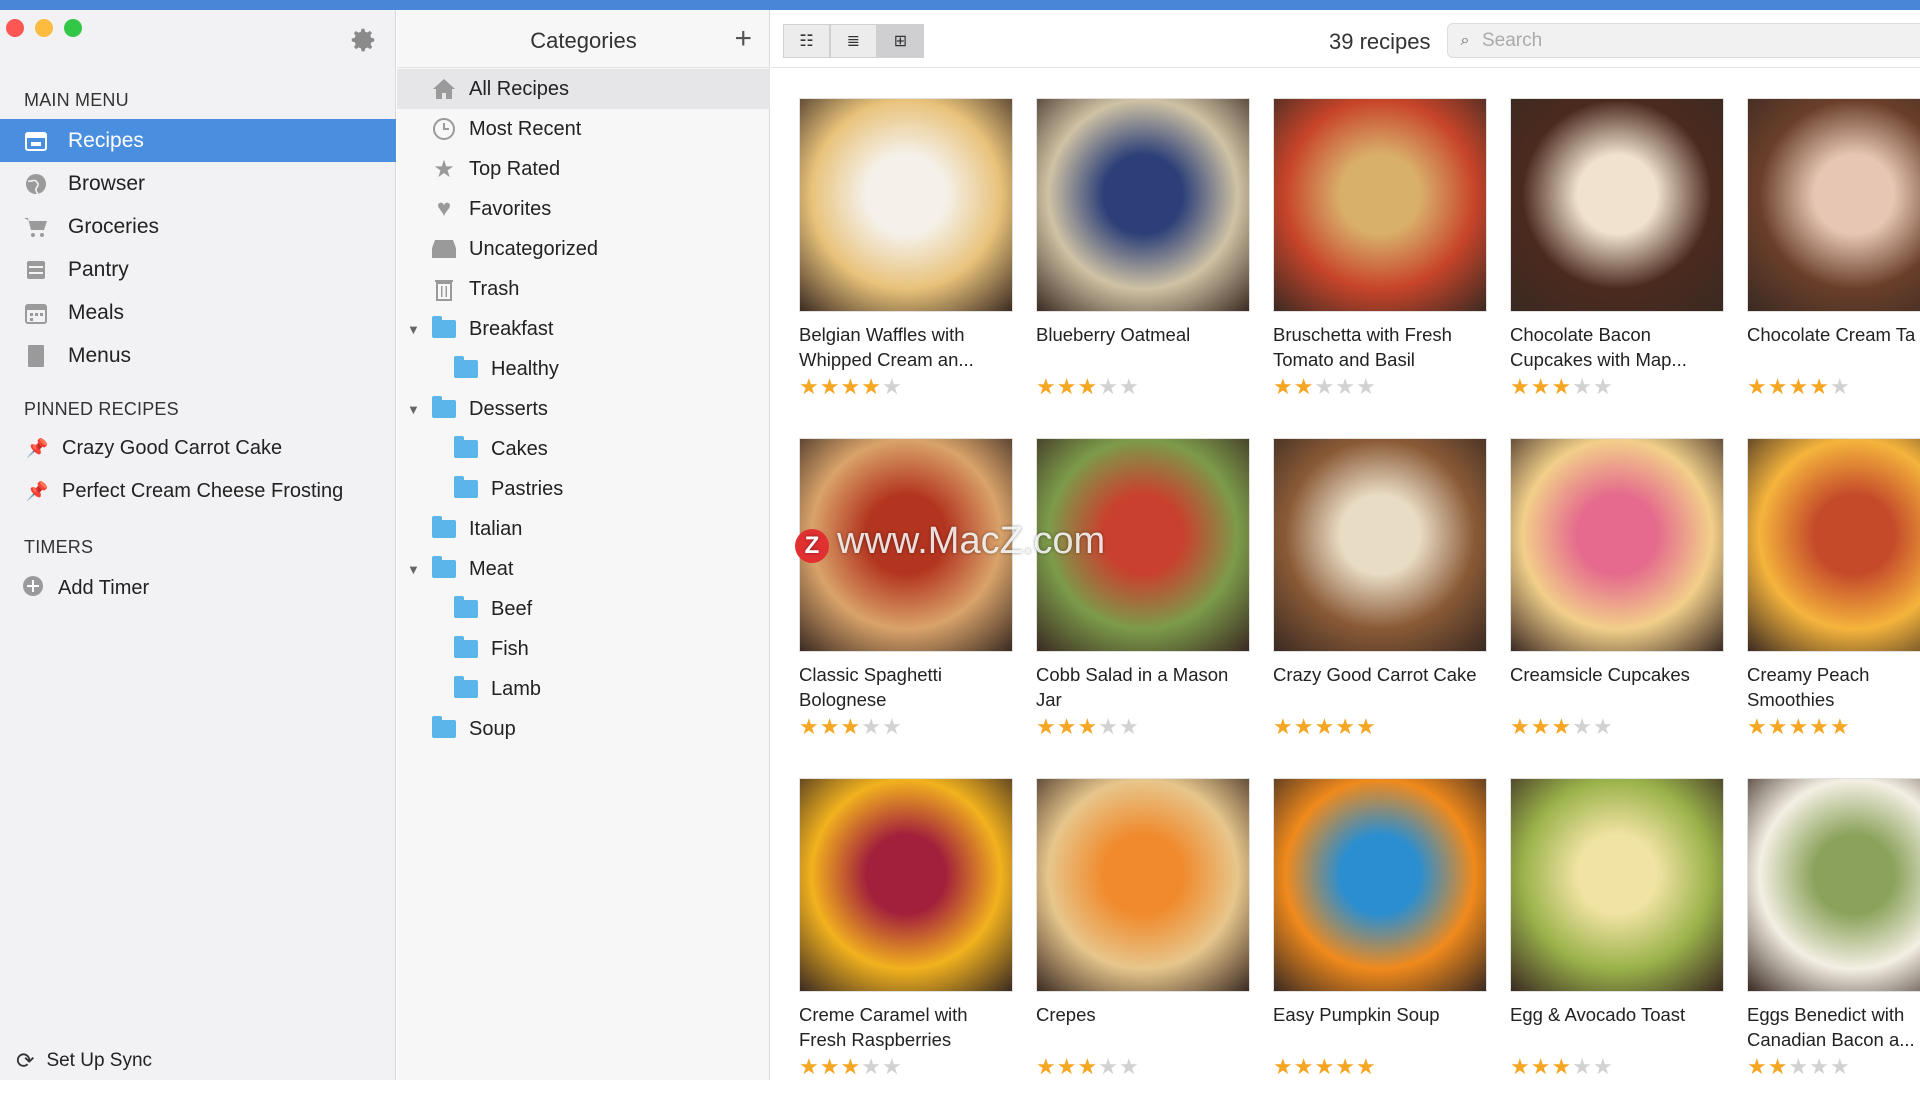  What do you see at coordinates (73, 28) in the screenshot?
I see `zoom-window-button` at bounding box center [73, 28].